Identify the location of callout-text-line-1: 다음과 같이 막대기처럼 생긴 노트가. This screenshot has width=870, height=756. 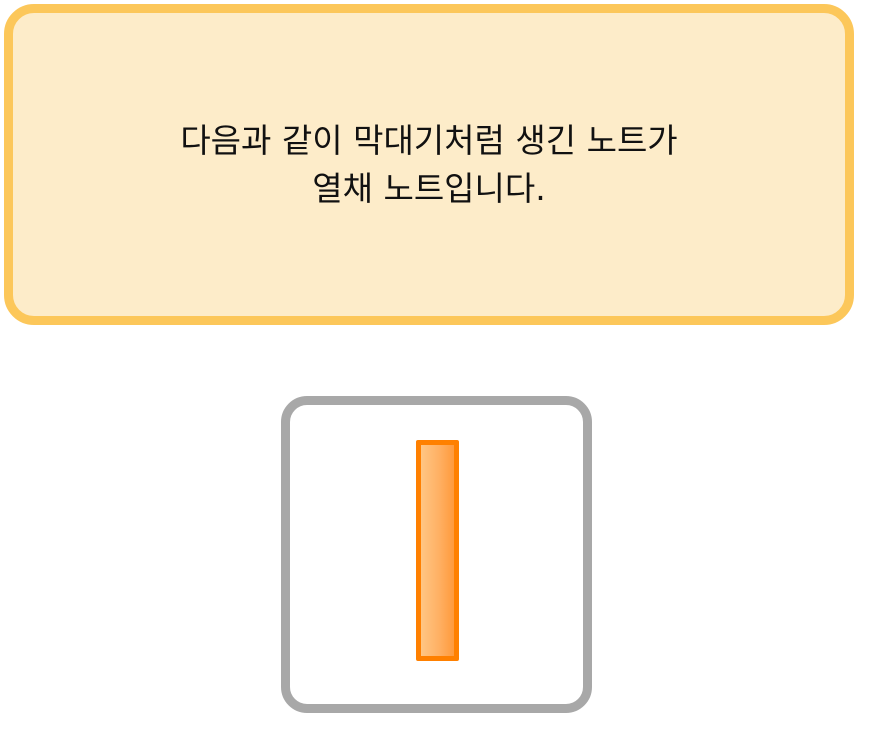
(429, 140).